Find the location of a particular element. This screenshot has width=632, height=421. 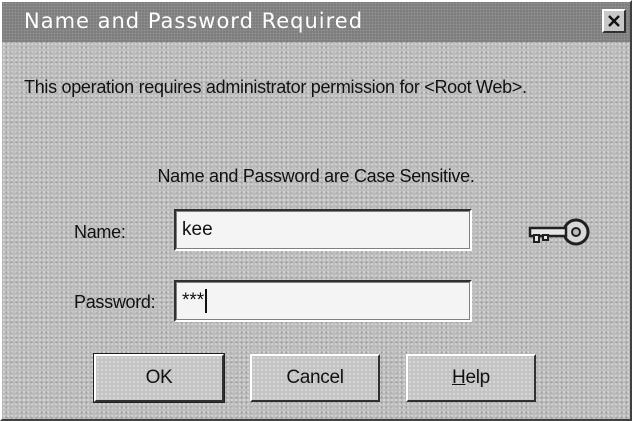

window-title: Name and Password Required is located at coordinates (194, 21).